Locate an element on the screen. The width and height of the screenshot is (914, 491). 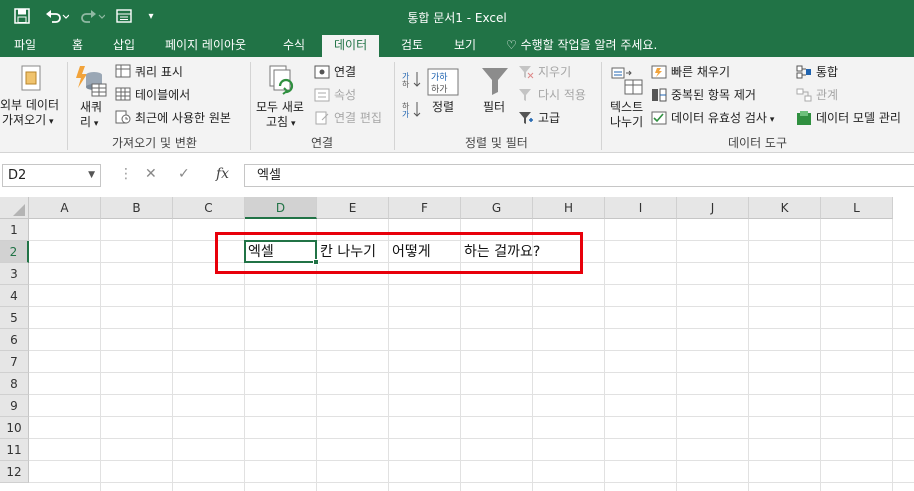
tab-page-layout: 페이지 레이아웃 is located at coordinates (205, 45).